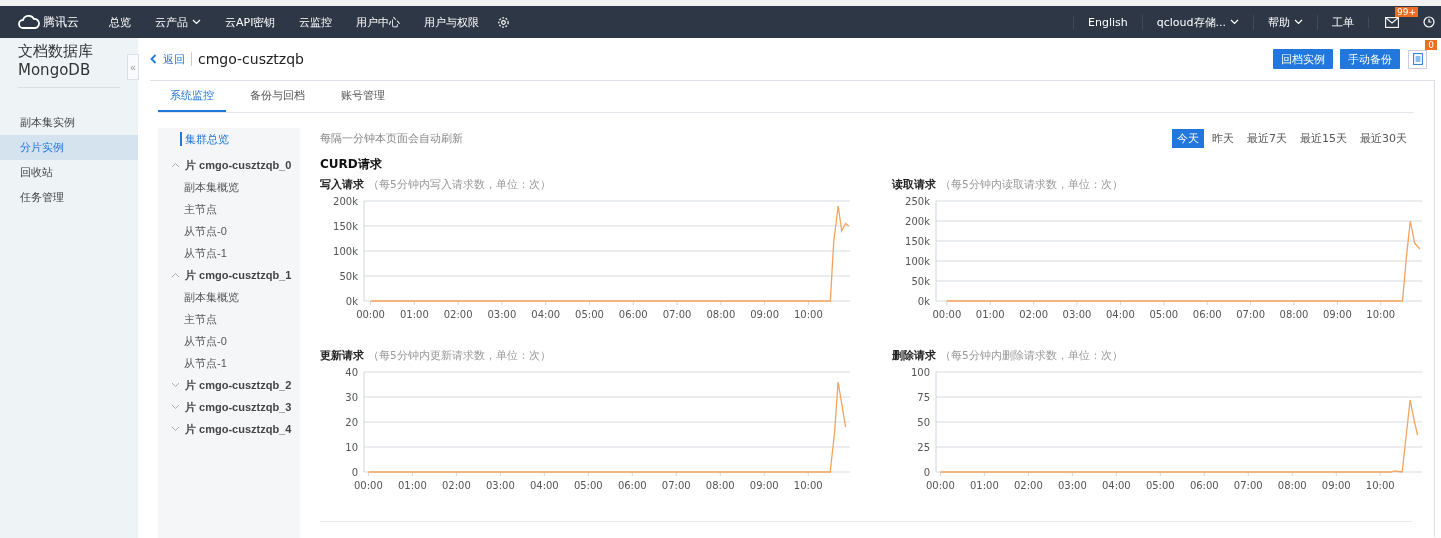 This screenshot has height=538, width=1441. I want to click on nav-item: 云监控, so click(316, 22).